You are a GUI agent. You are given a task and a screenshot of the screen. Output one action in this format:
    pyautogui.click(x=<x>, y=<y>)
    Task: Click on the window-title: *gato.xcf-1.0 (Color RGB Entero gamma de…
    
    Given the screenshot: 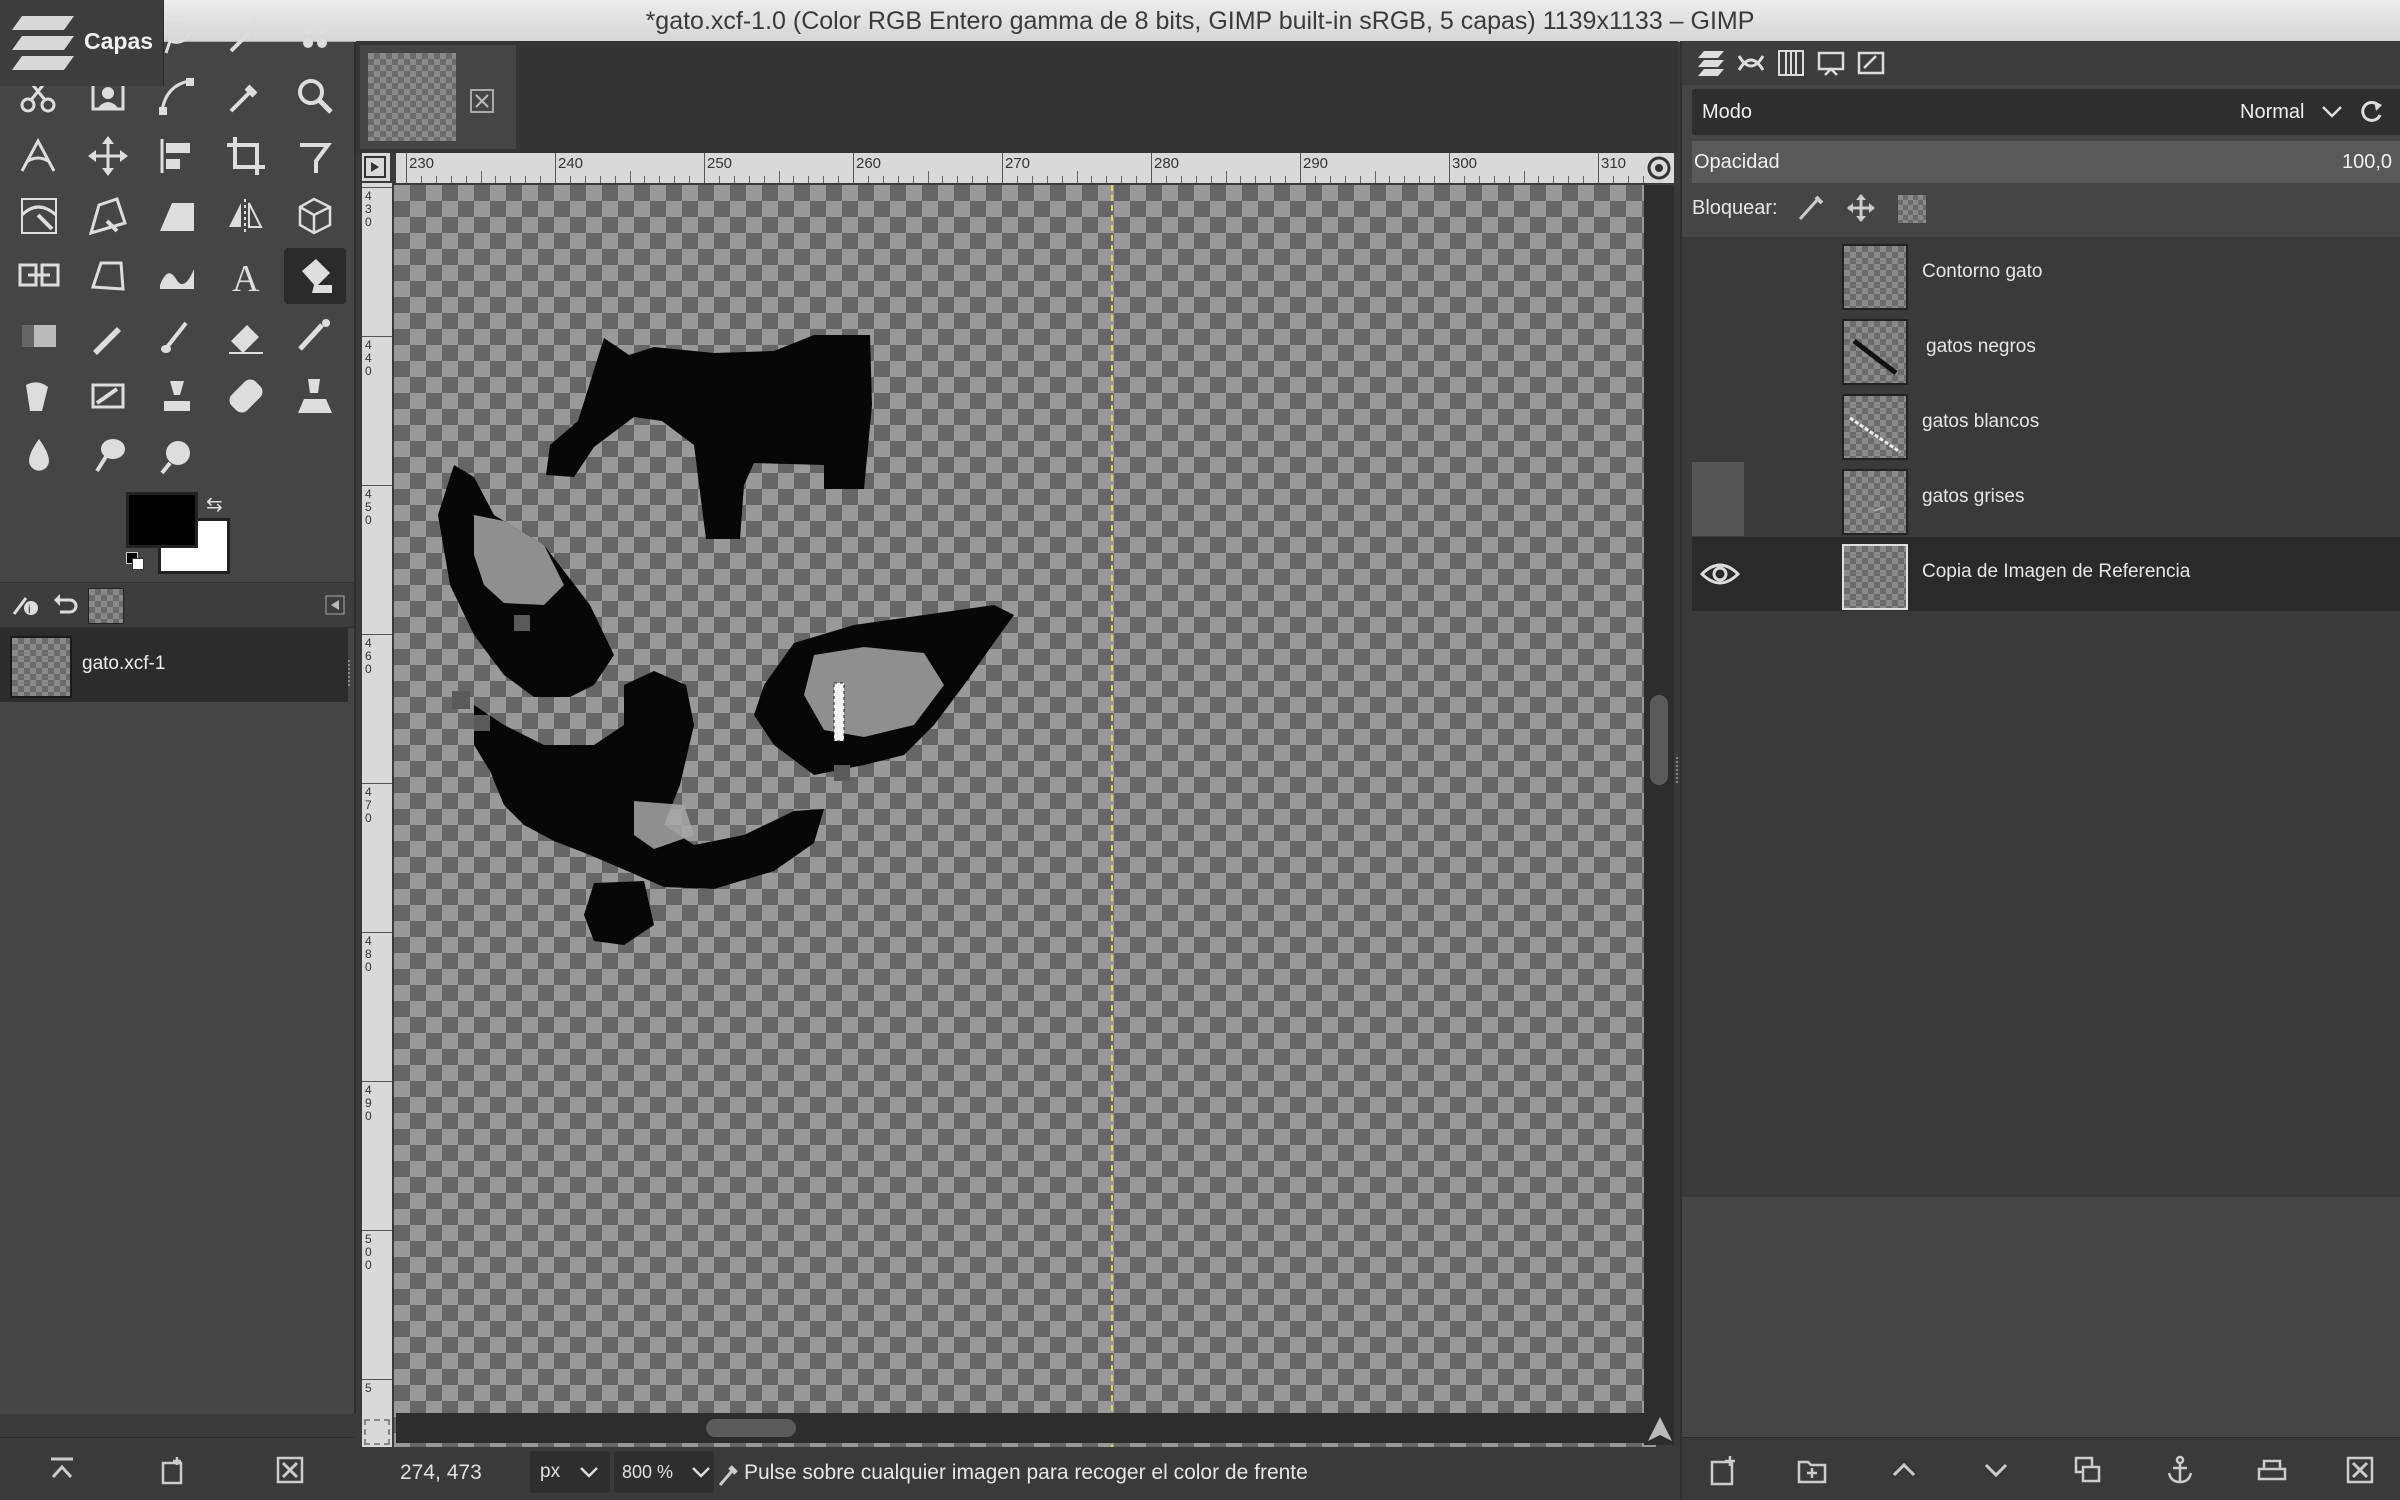 What is the action you would take?
    pyautogui.click(x=1200, y=21)
    